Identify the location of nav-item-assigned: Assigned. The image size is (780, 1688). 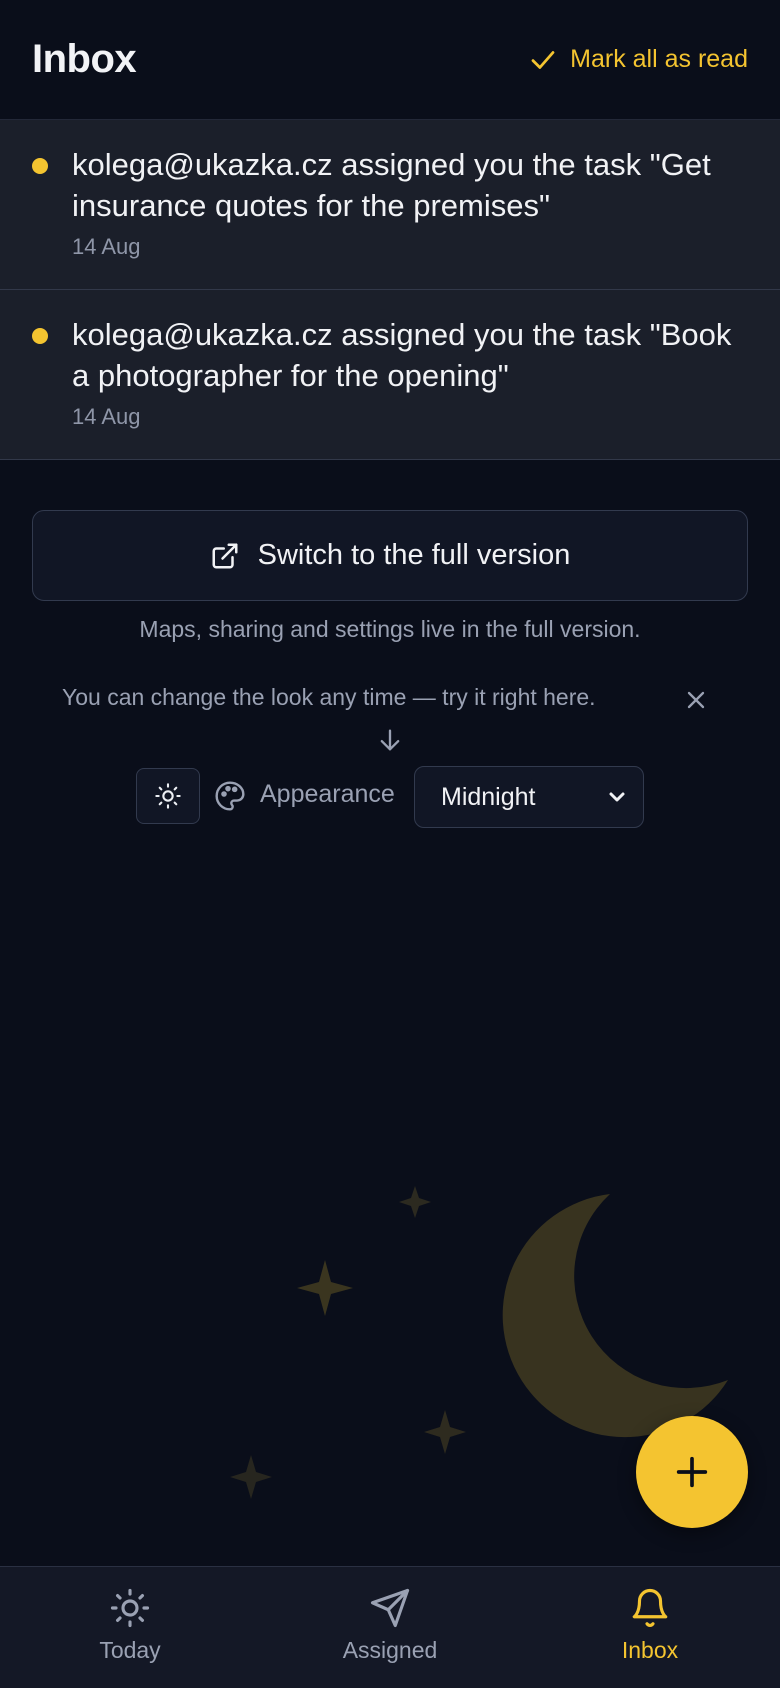
(390, 1627).